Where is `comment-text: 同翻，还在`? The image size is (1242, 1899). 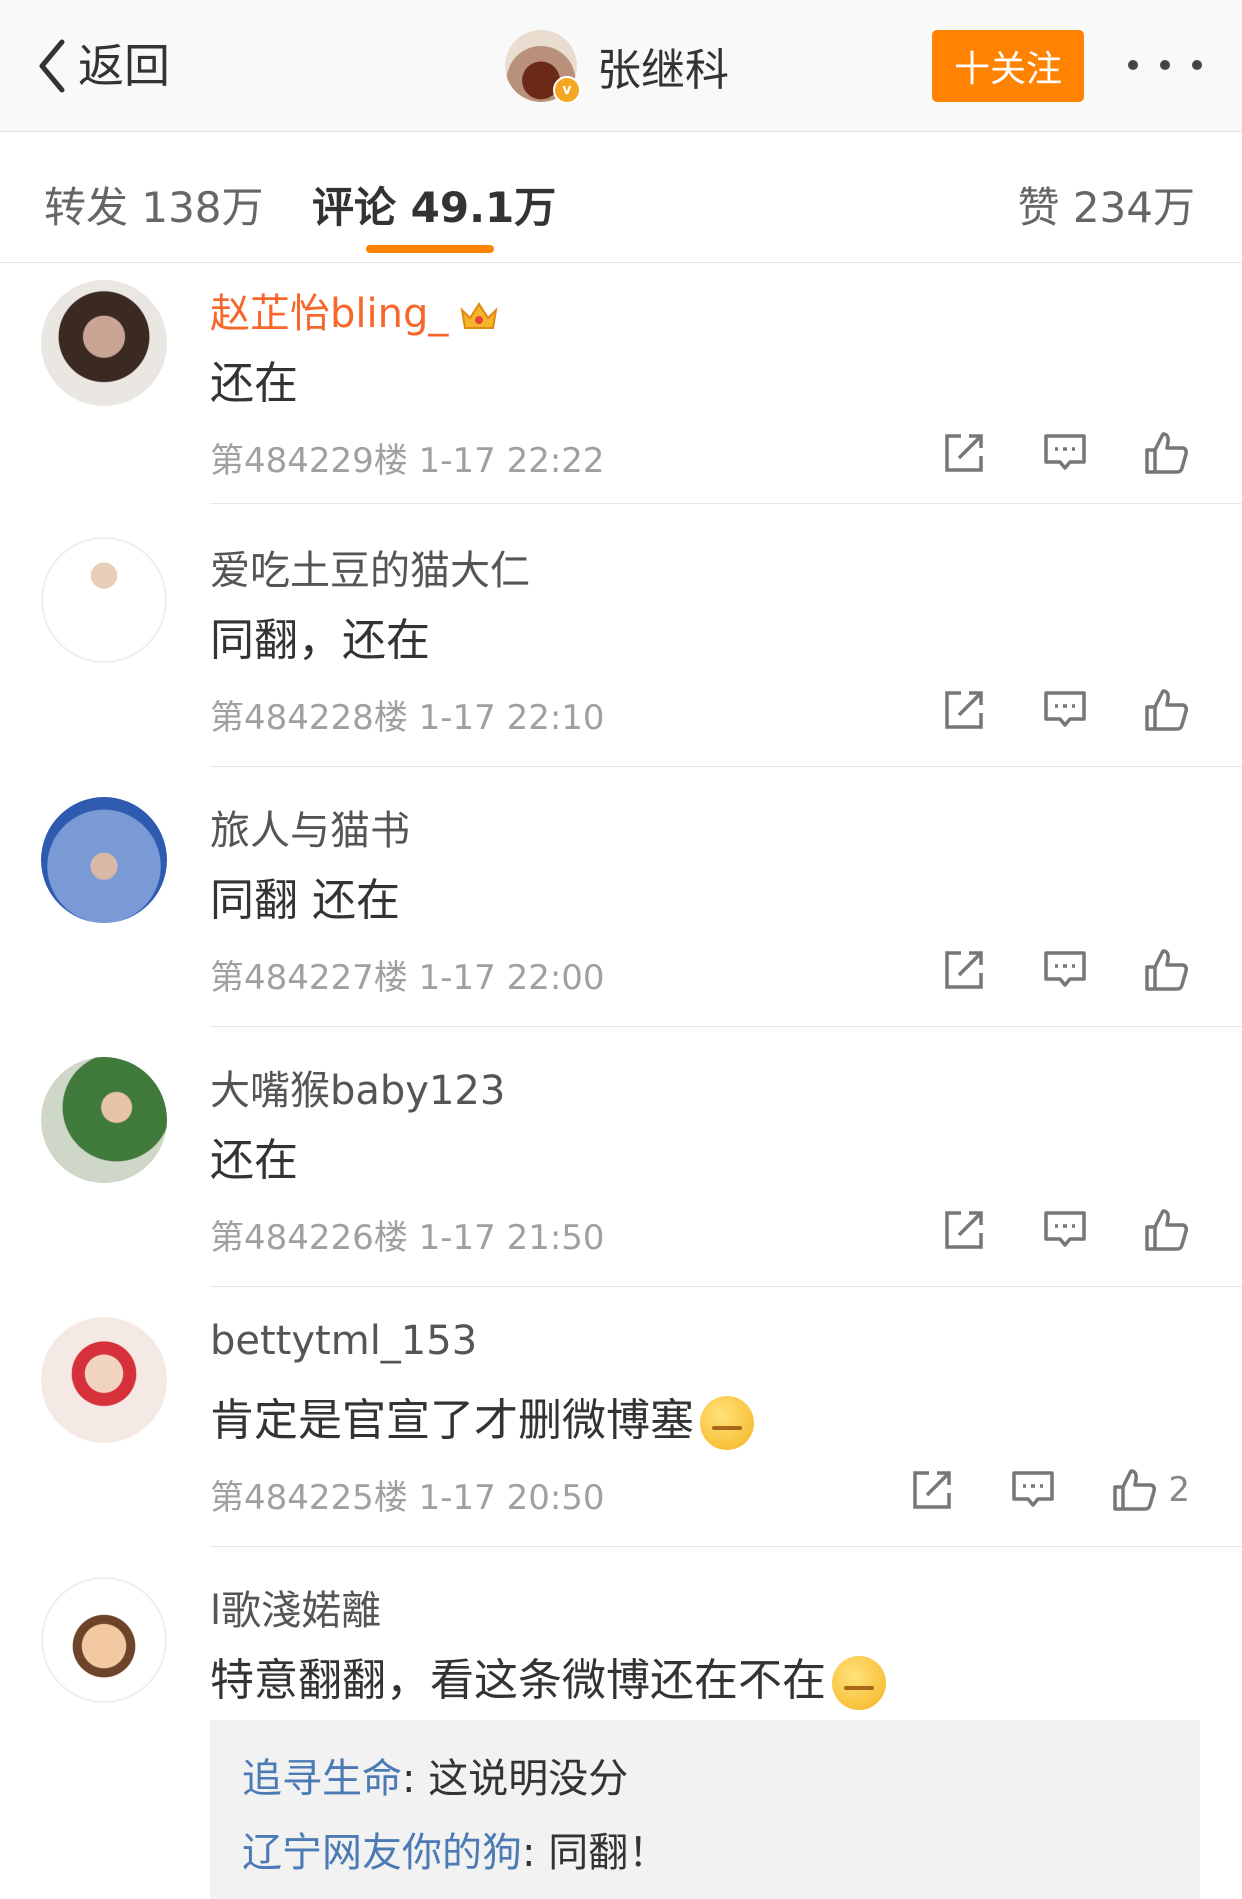
comment-text: 同翻，还在 is located at coordinates (320, 640).